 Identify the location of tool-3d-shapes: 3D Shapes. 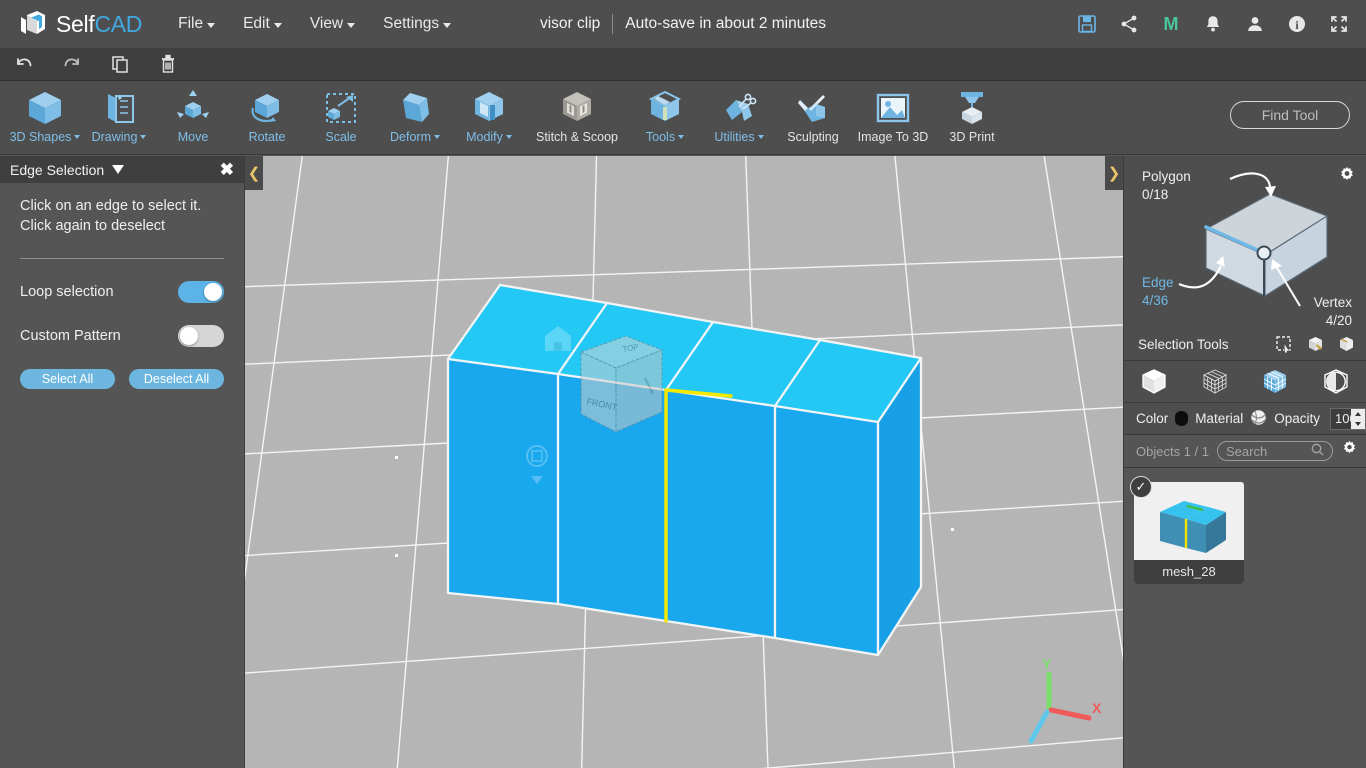
(45, 118).